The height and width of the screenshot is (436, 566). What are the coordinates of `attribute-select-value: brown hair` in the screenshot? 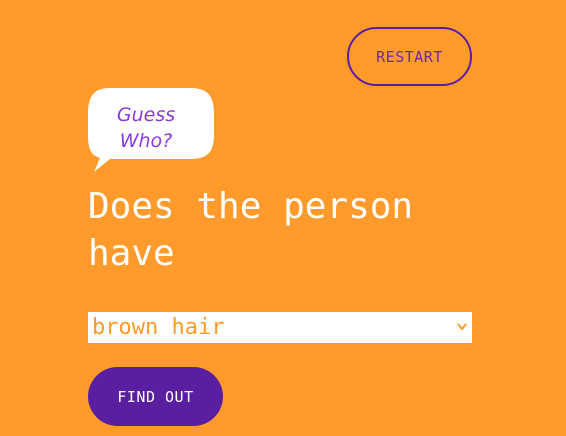 It's located at (158, 327).